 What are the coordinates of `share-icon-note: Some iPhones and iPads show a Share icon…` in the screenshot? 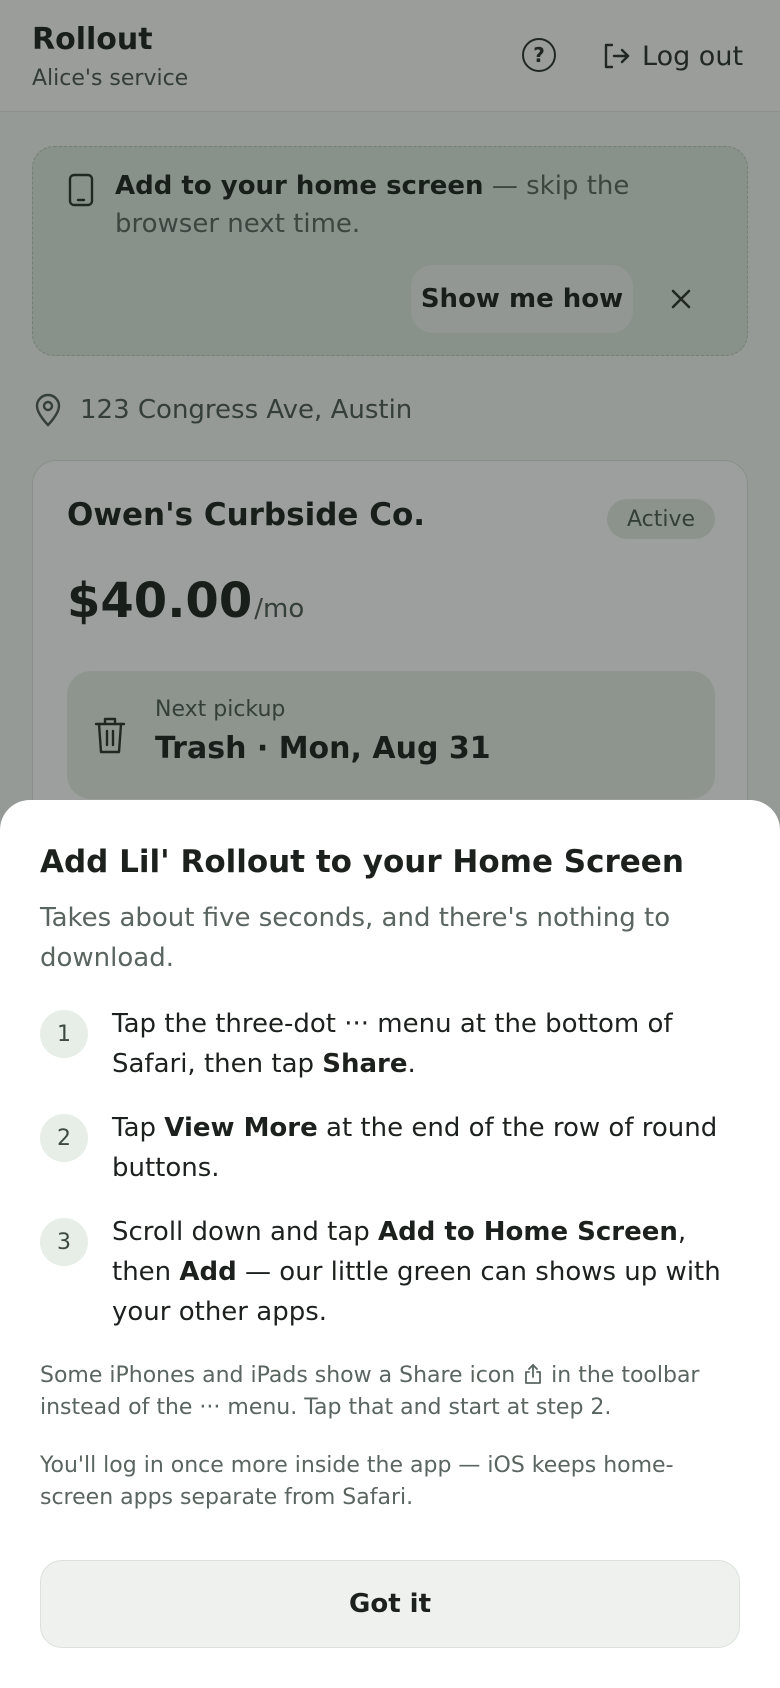 It's located at (390, 1392).